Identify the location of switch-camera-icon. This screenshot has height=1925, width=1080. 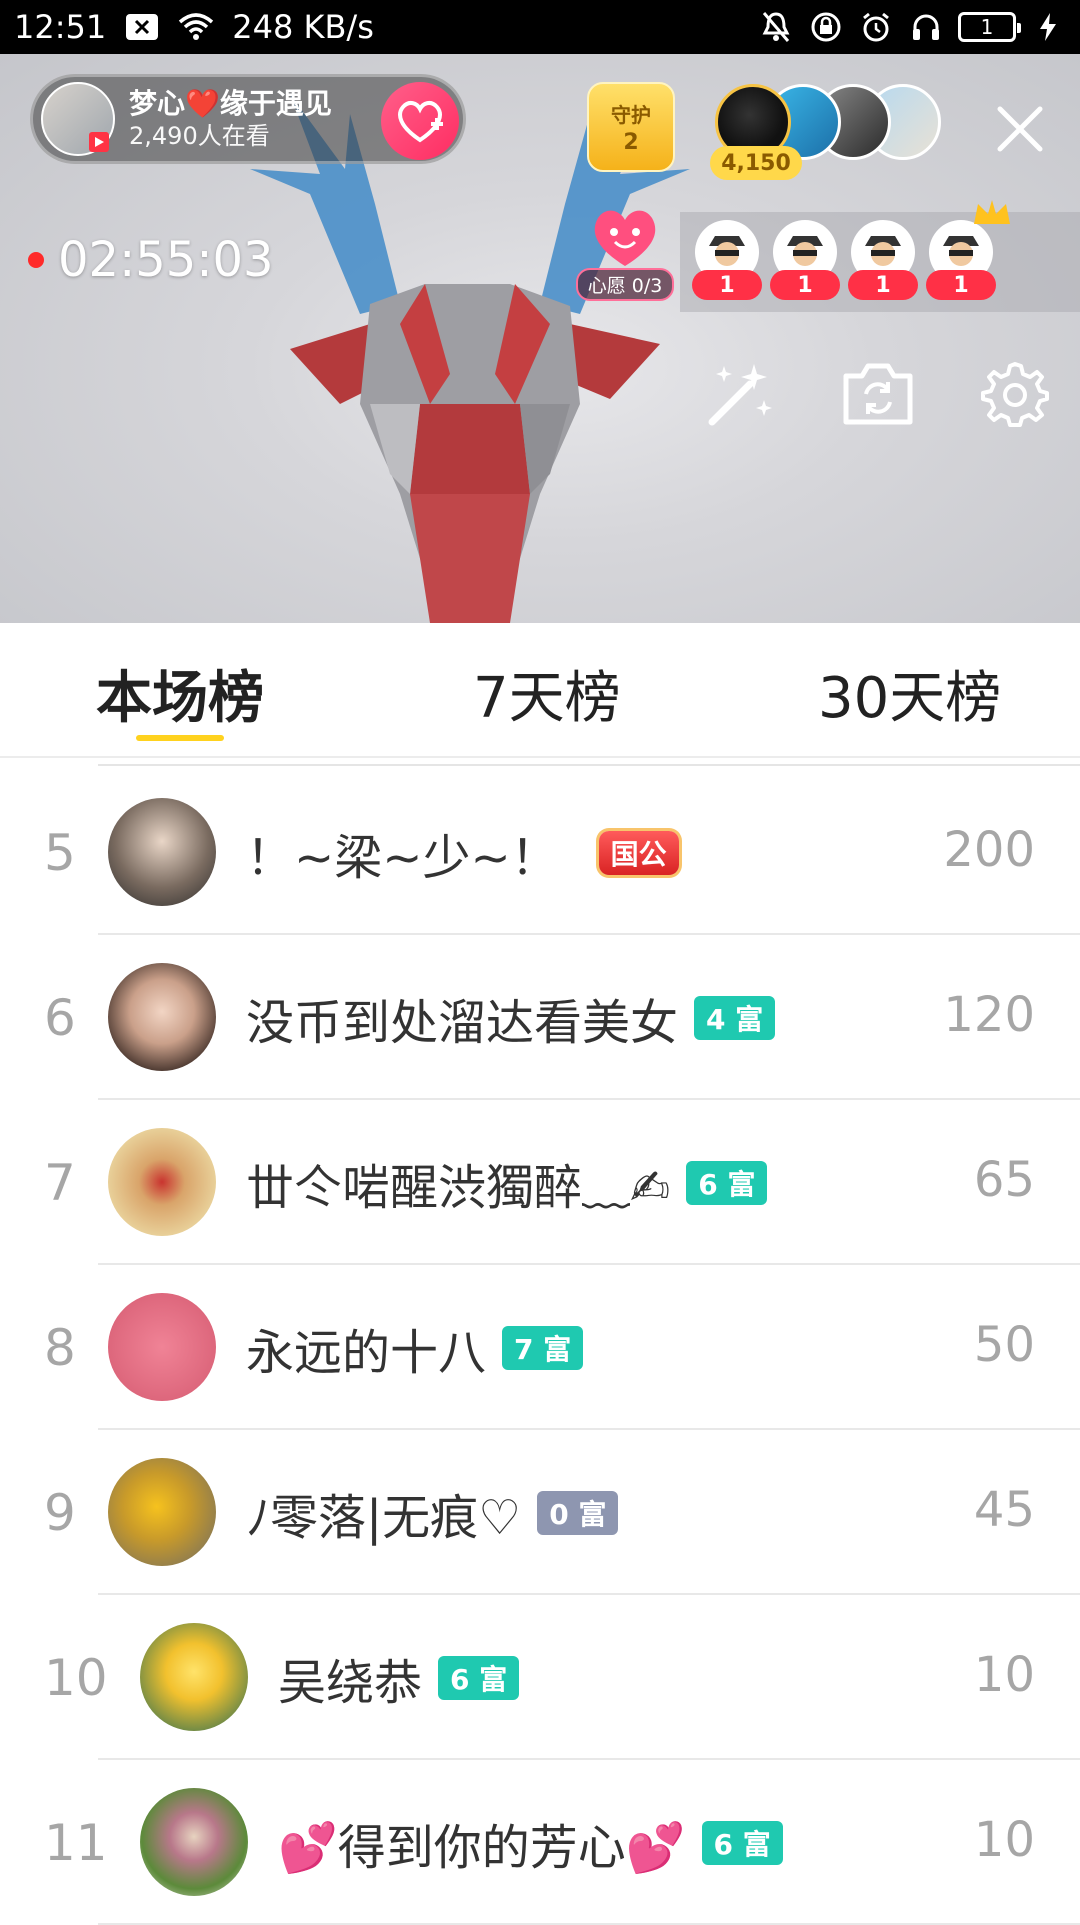
(878, 394).